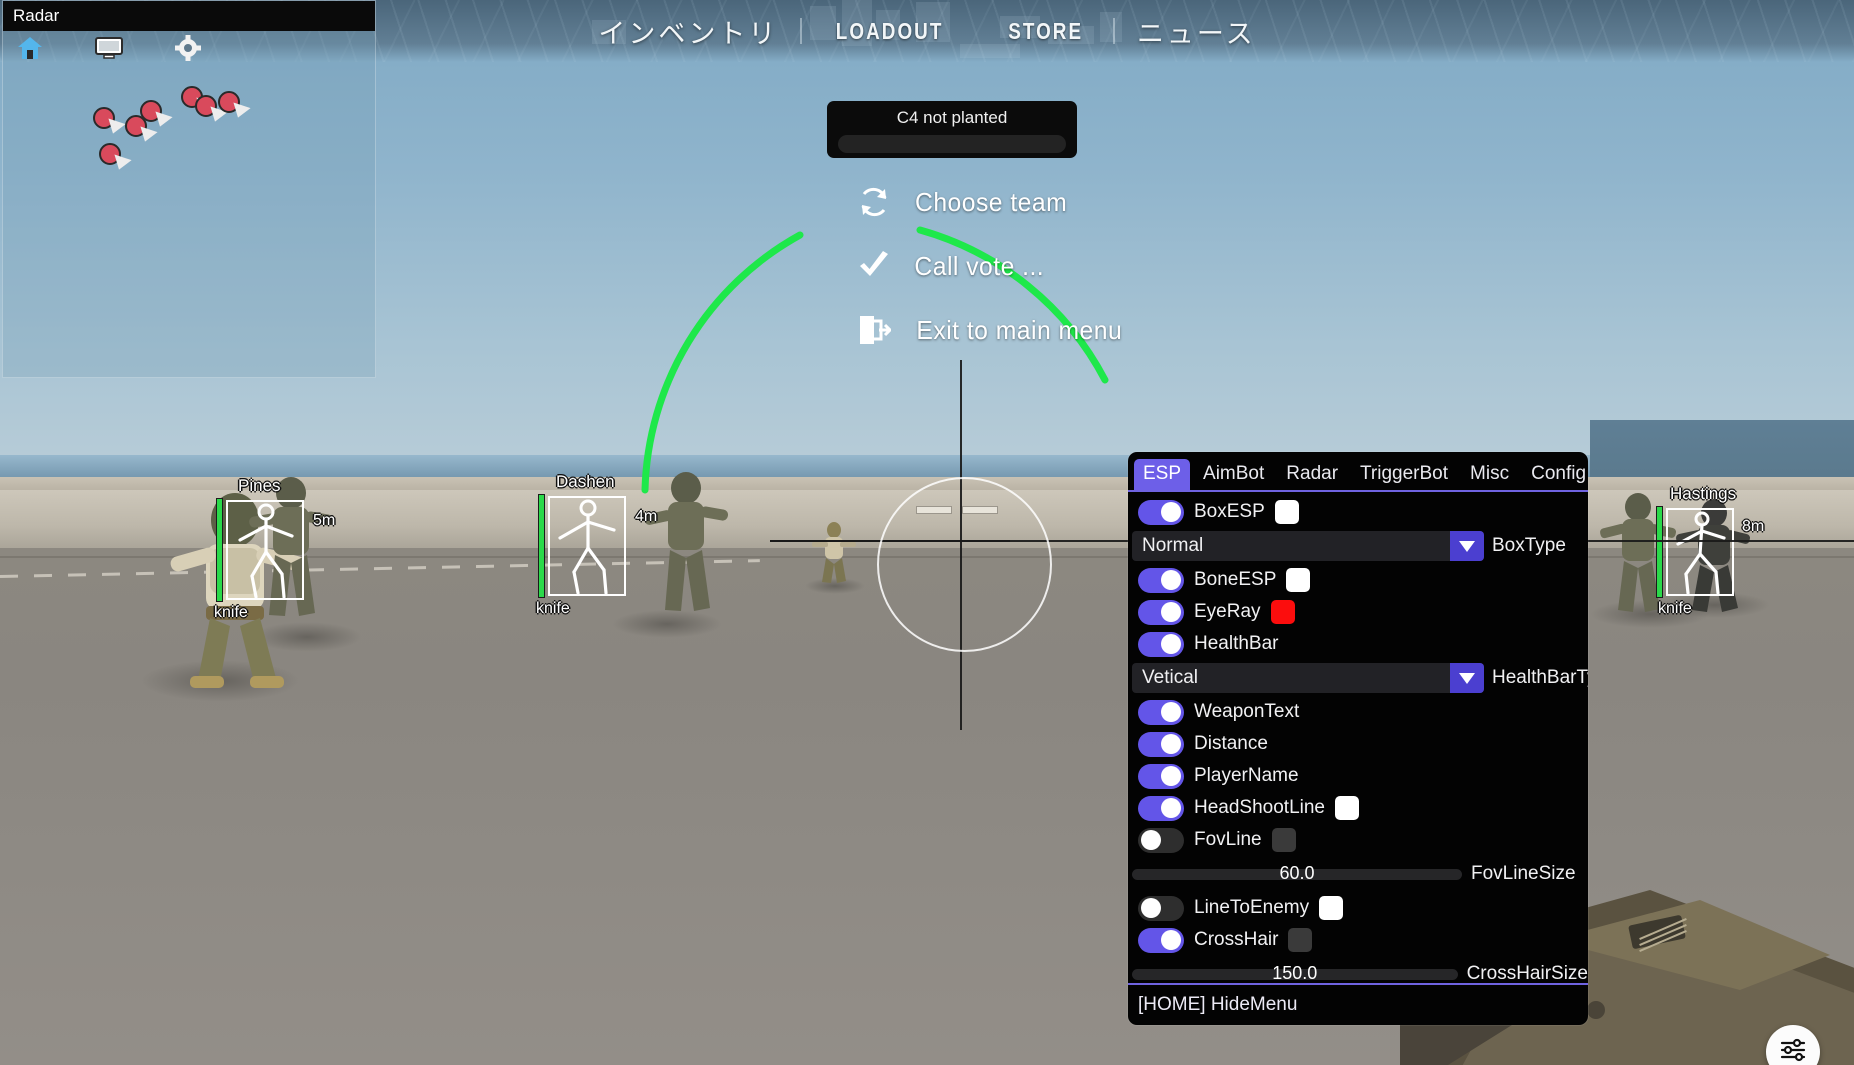 The image size is (1854, 1065). Describe the element at coordinates (1259, 807) in the screenshot. I see `row-label: HeadShootLine` at that location.